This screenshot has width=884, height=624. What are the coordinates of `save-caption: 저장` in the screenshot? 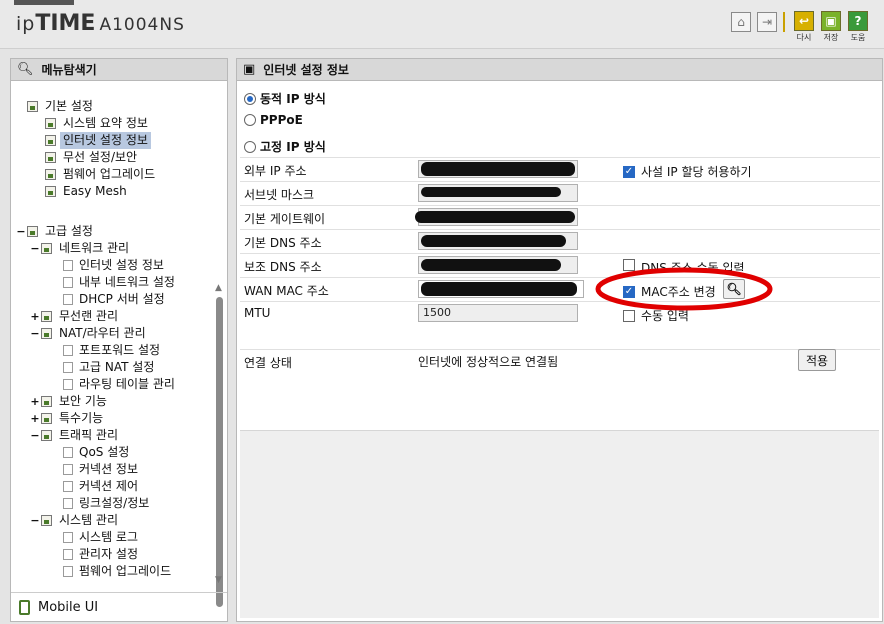 It's located at (831, 37).